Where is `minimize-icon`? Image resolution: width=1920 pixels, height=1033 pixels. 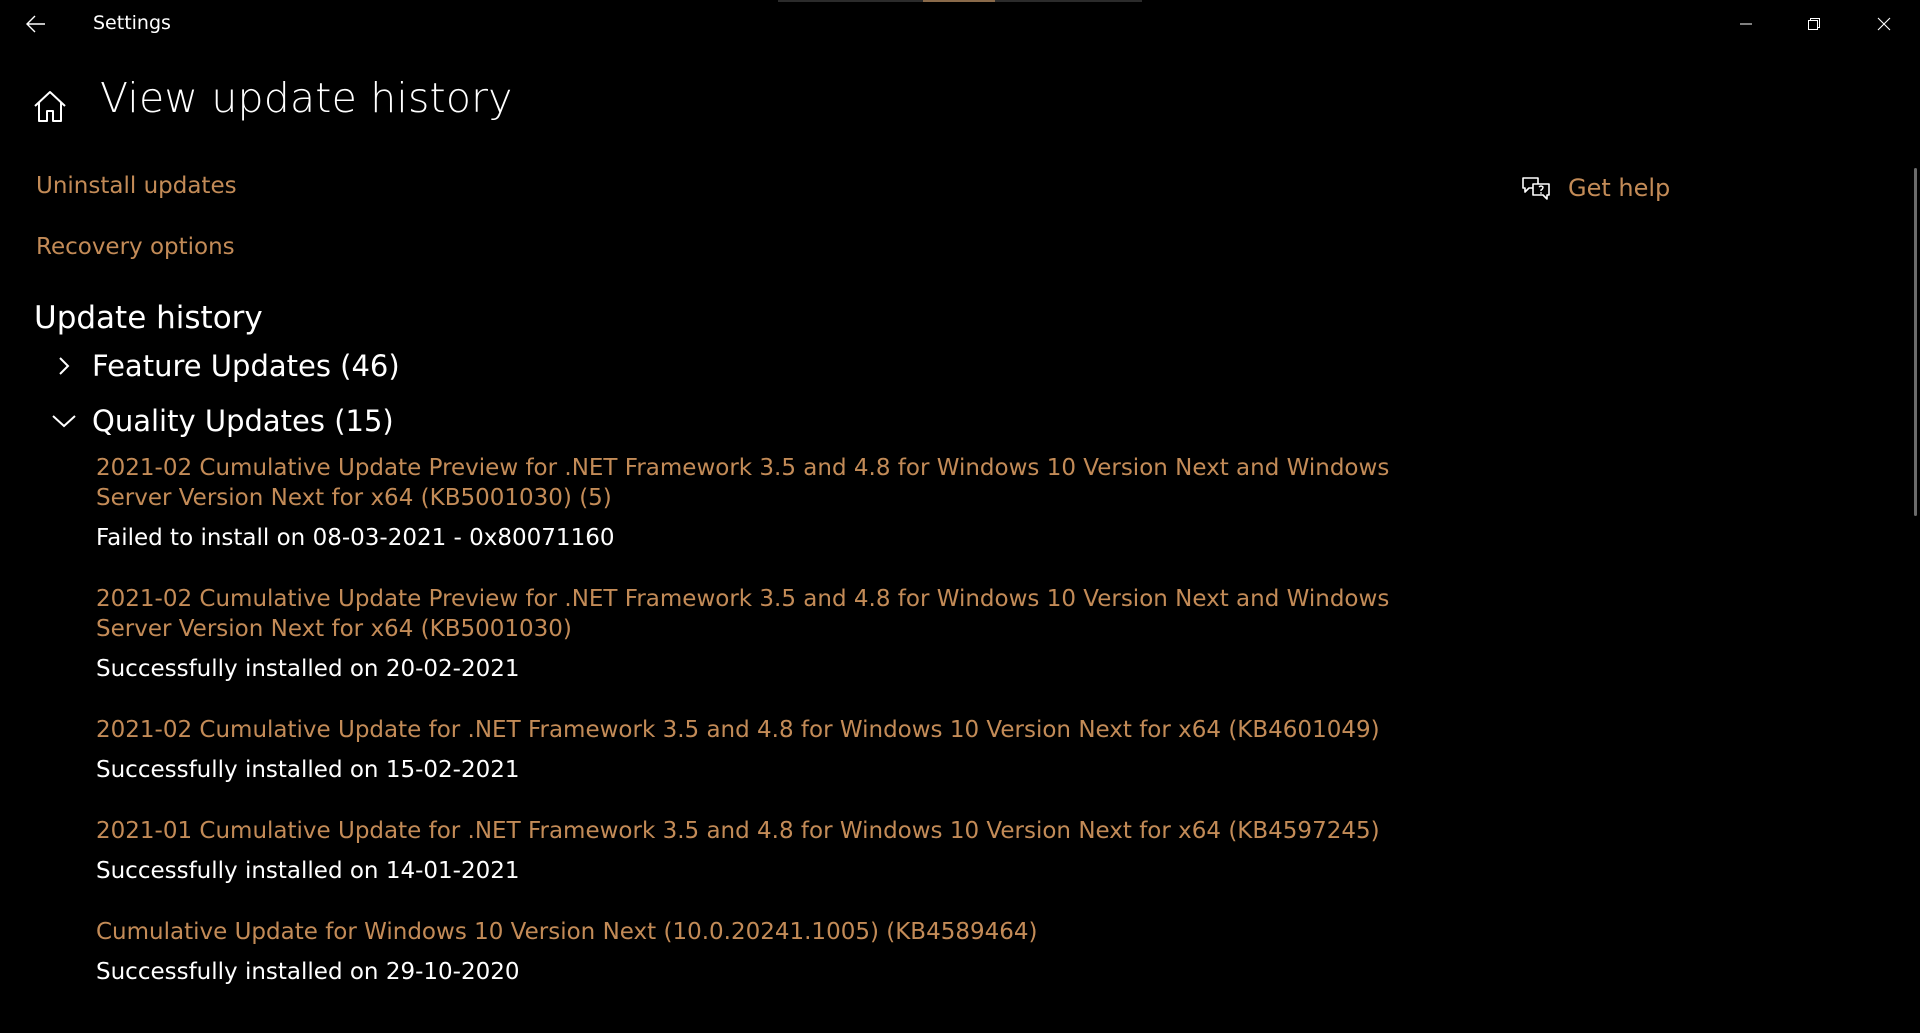
minimize-icon is located at coordinates (1746, 24).